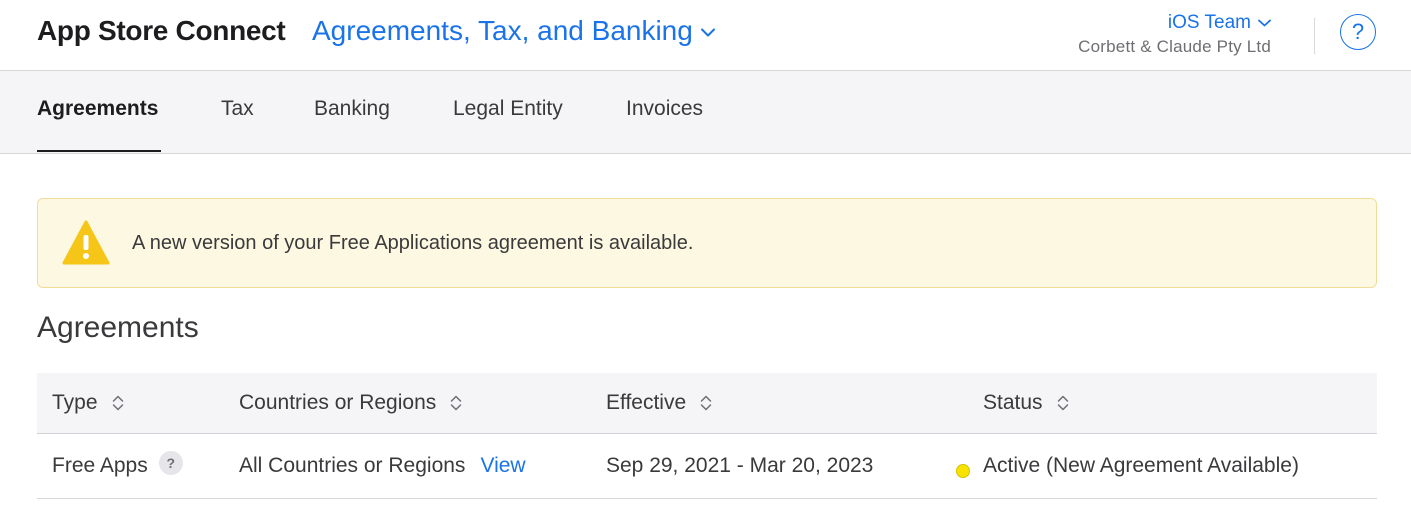  I want to click on status-text: Active (New Agreement Available), so click(1141, 465).